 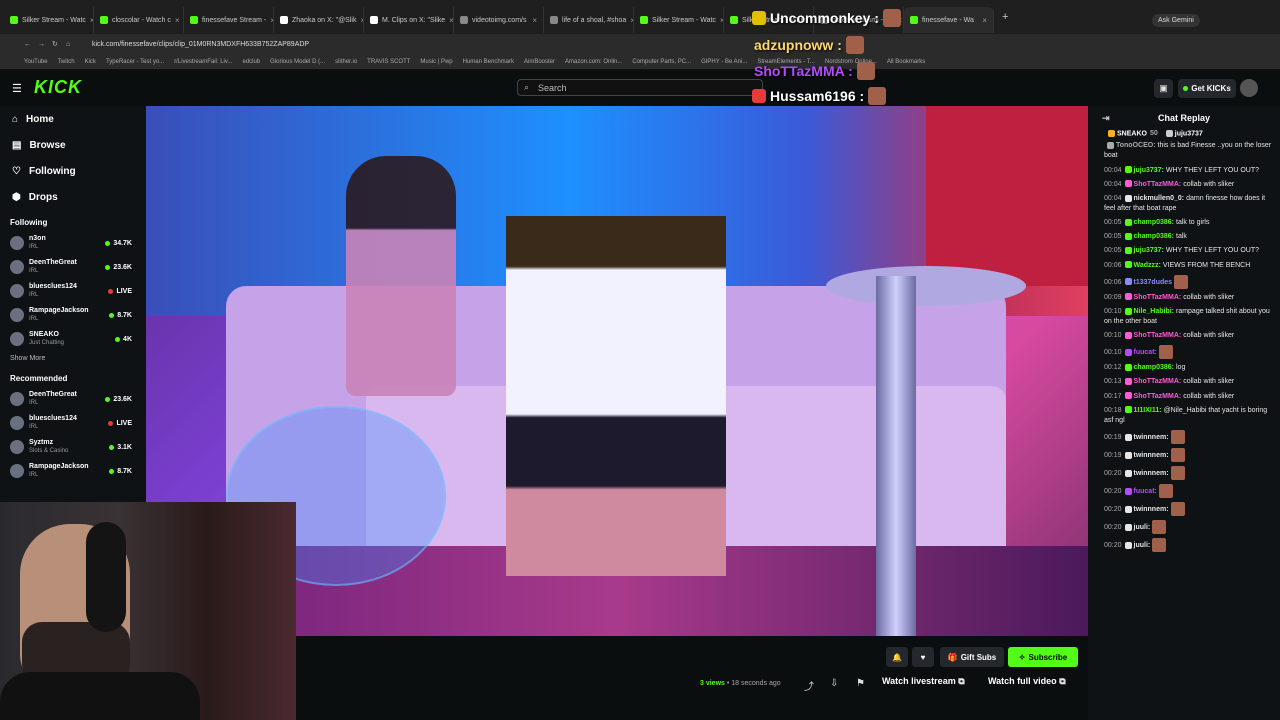 I want to click on browser-tab: closcolar - Watch c ×, so click(x=139, y=20).